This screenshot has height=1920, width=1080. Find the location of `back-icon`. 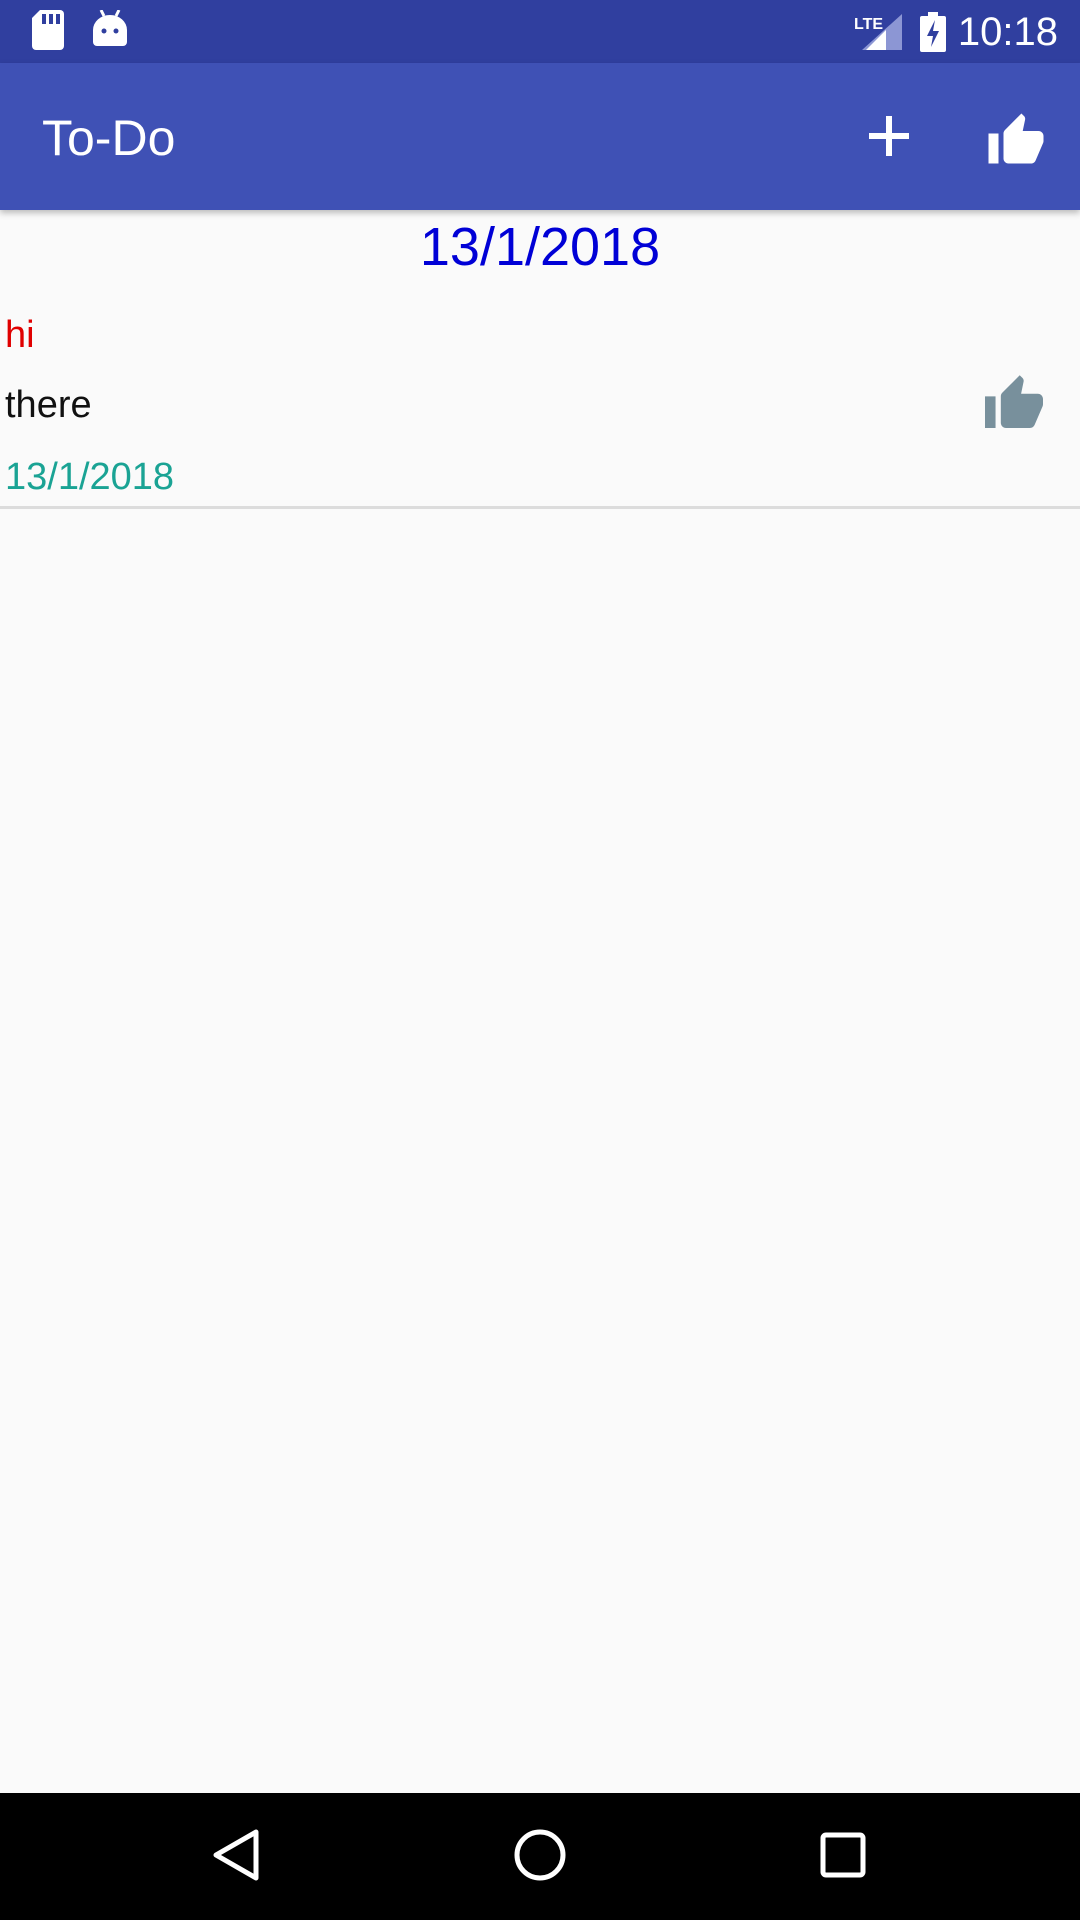

back-icon is located at coordinates (236, 1857).